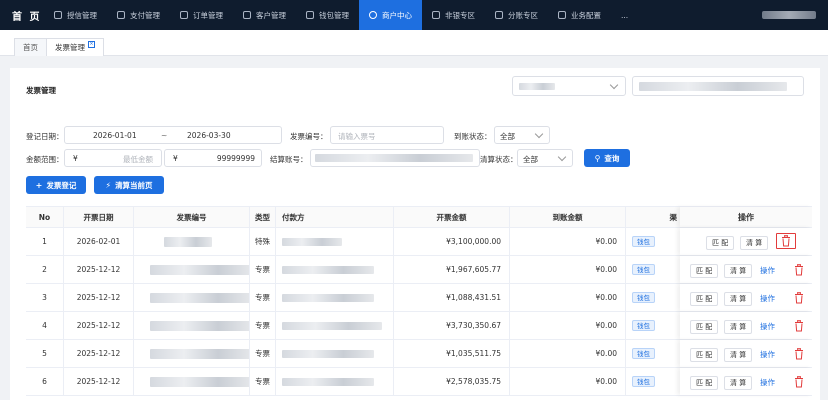 This screenshot has height=400, width=828. Describe the element at coordinates (263, 217) in the screenshot. I see `col-type: 类型` at that location.